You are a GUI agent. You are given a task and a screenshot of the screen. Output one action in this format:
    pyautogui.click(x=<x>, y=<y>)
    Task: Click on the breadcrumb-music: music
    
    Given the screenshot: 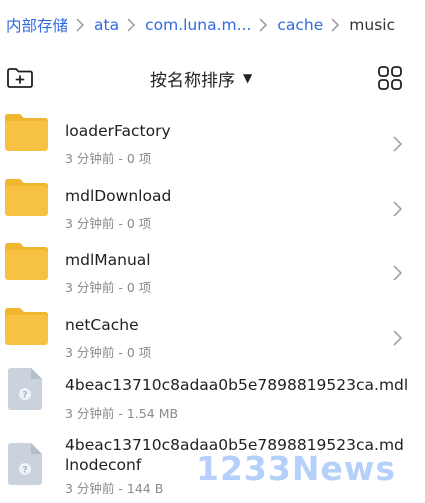 What is the action you would take?
    pyautogui.click(x=372, y=25)
    